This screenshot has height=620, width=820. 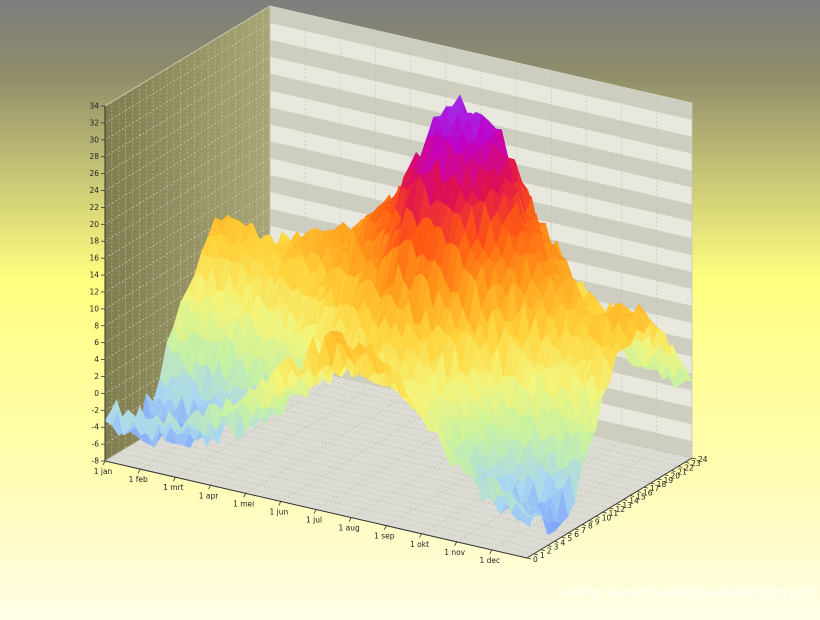 I want to click on z-tick-label: -8, so click(x=96, y=461).